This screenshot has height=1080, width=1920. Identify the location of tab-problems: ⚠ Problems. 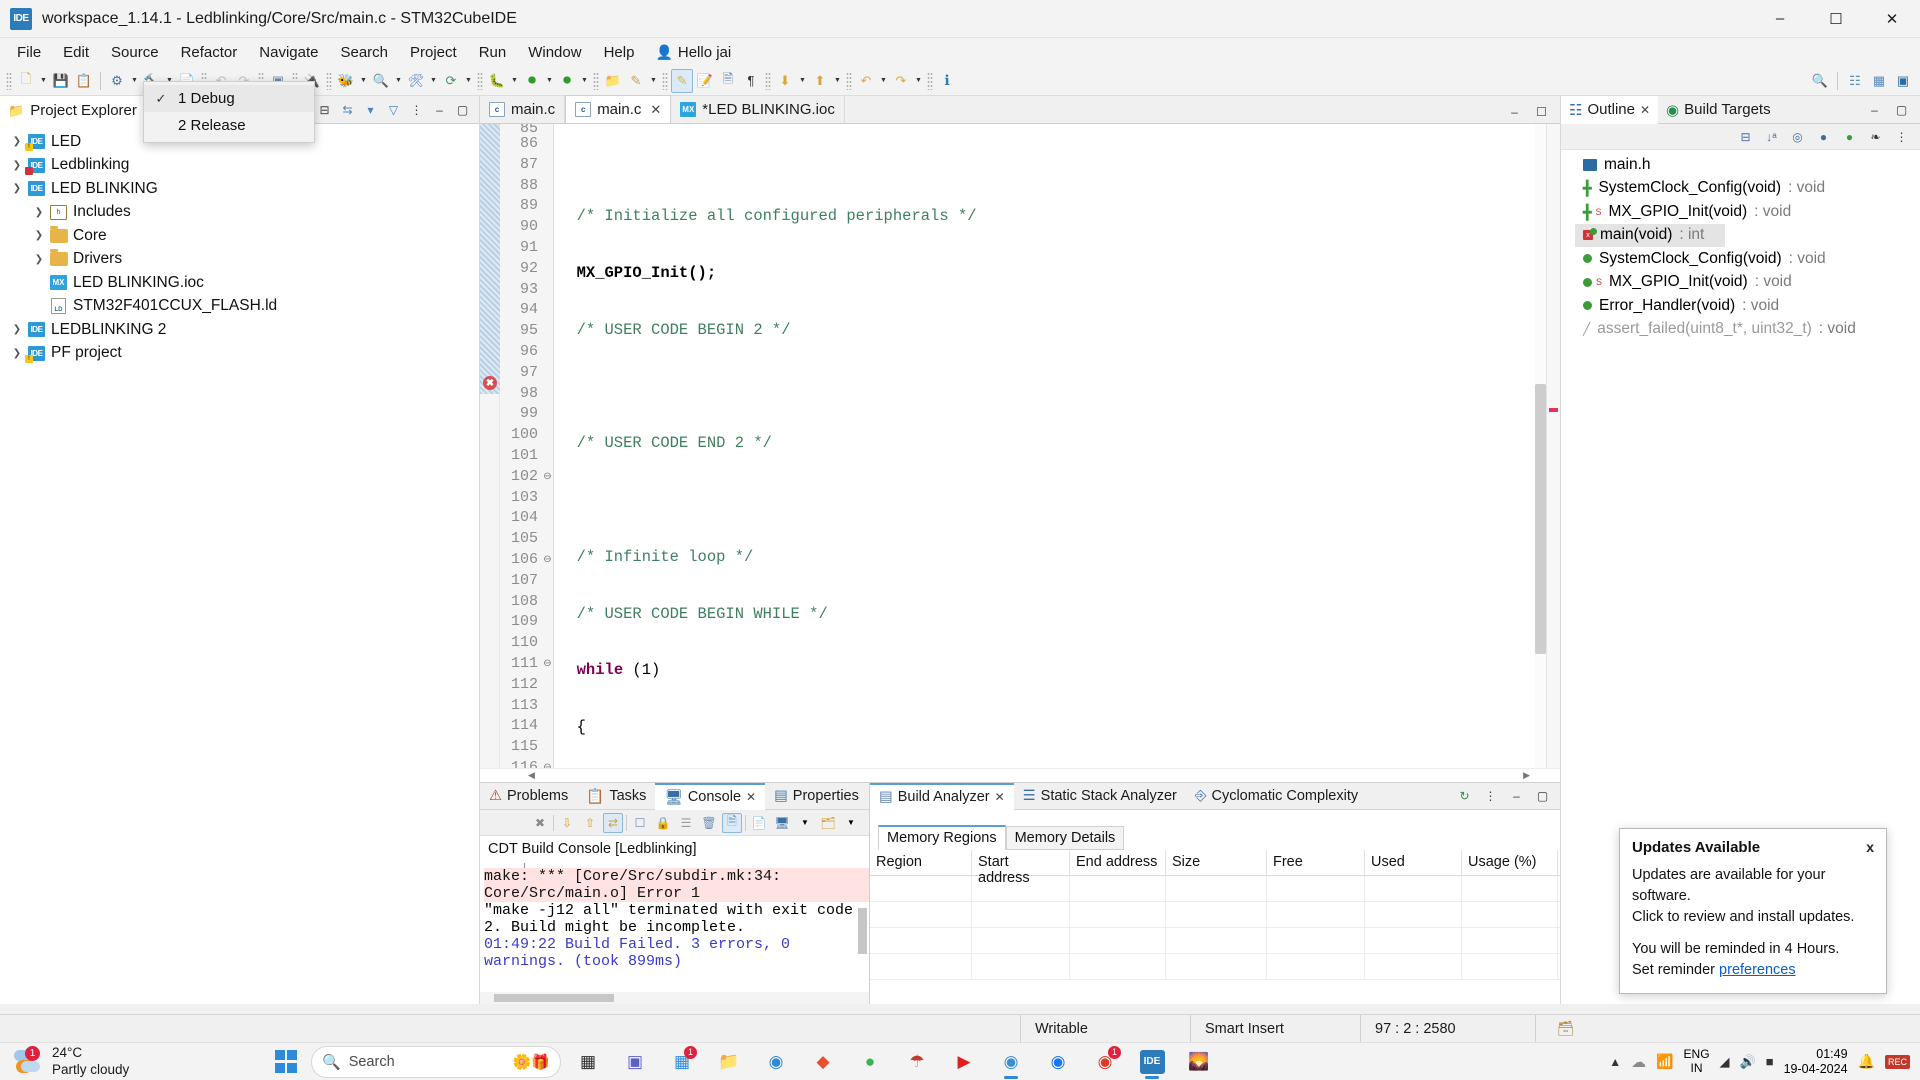
(528, 796).